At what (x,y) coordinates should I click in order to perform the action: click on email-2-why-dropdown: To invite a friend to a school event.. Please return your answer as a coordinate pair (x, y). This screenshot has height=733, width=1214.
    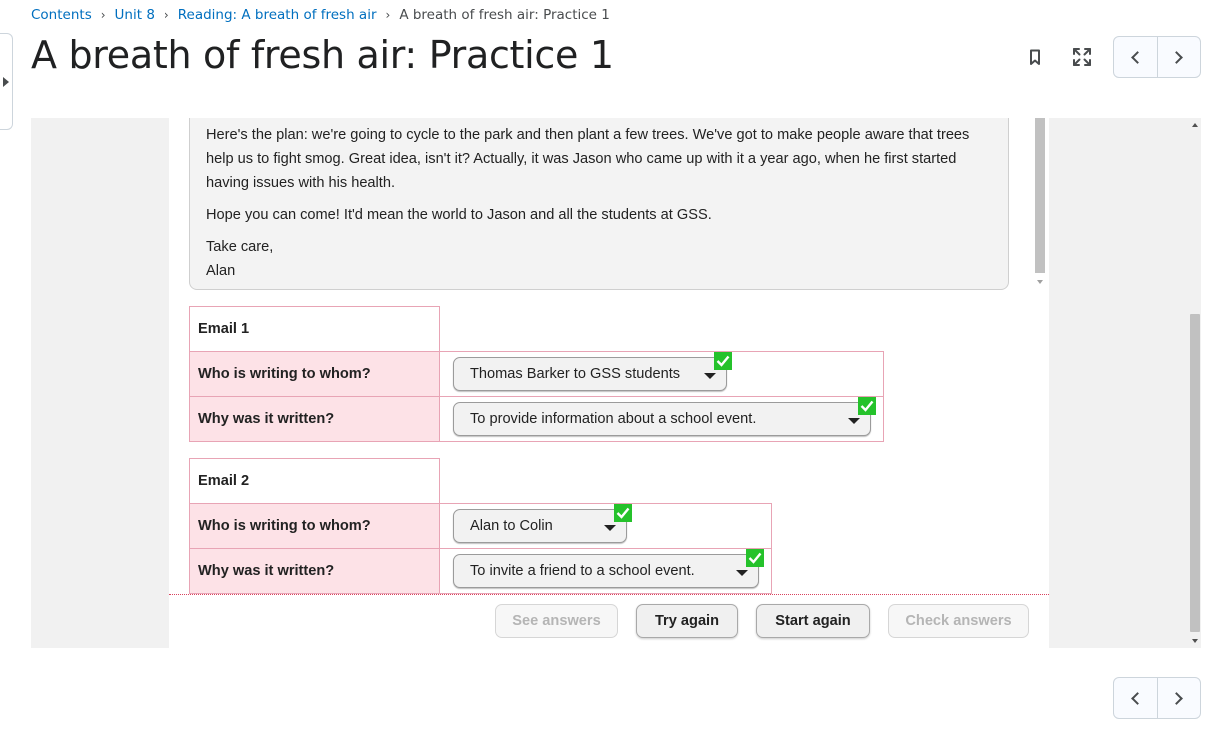
    Looking at the image, I should click on (606, 571).